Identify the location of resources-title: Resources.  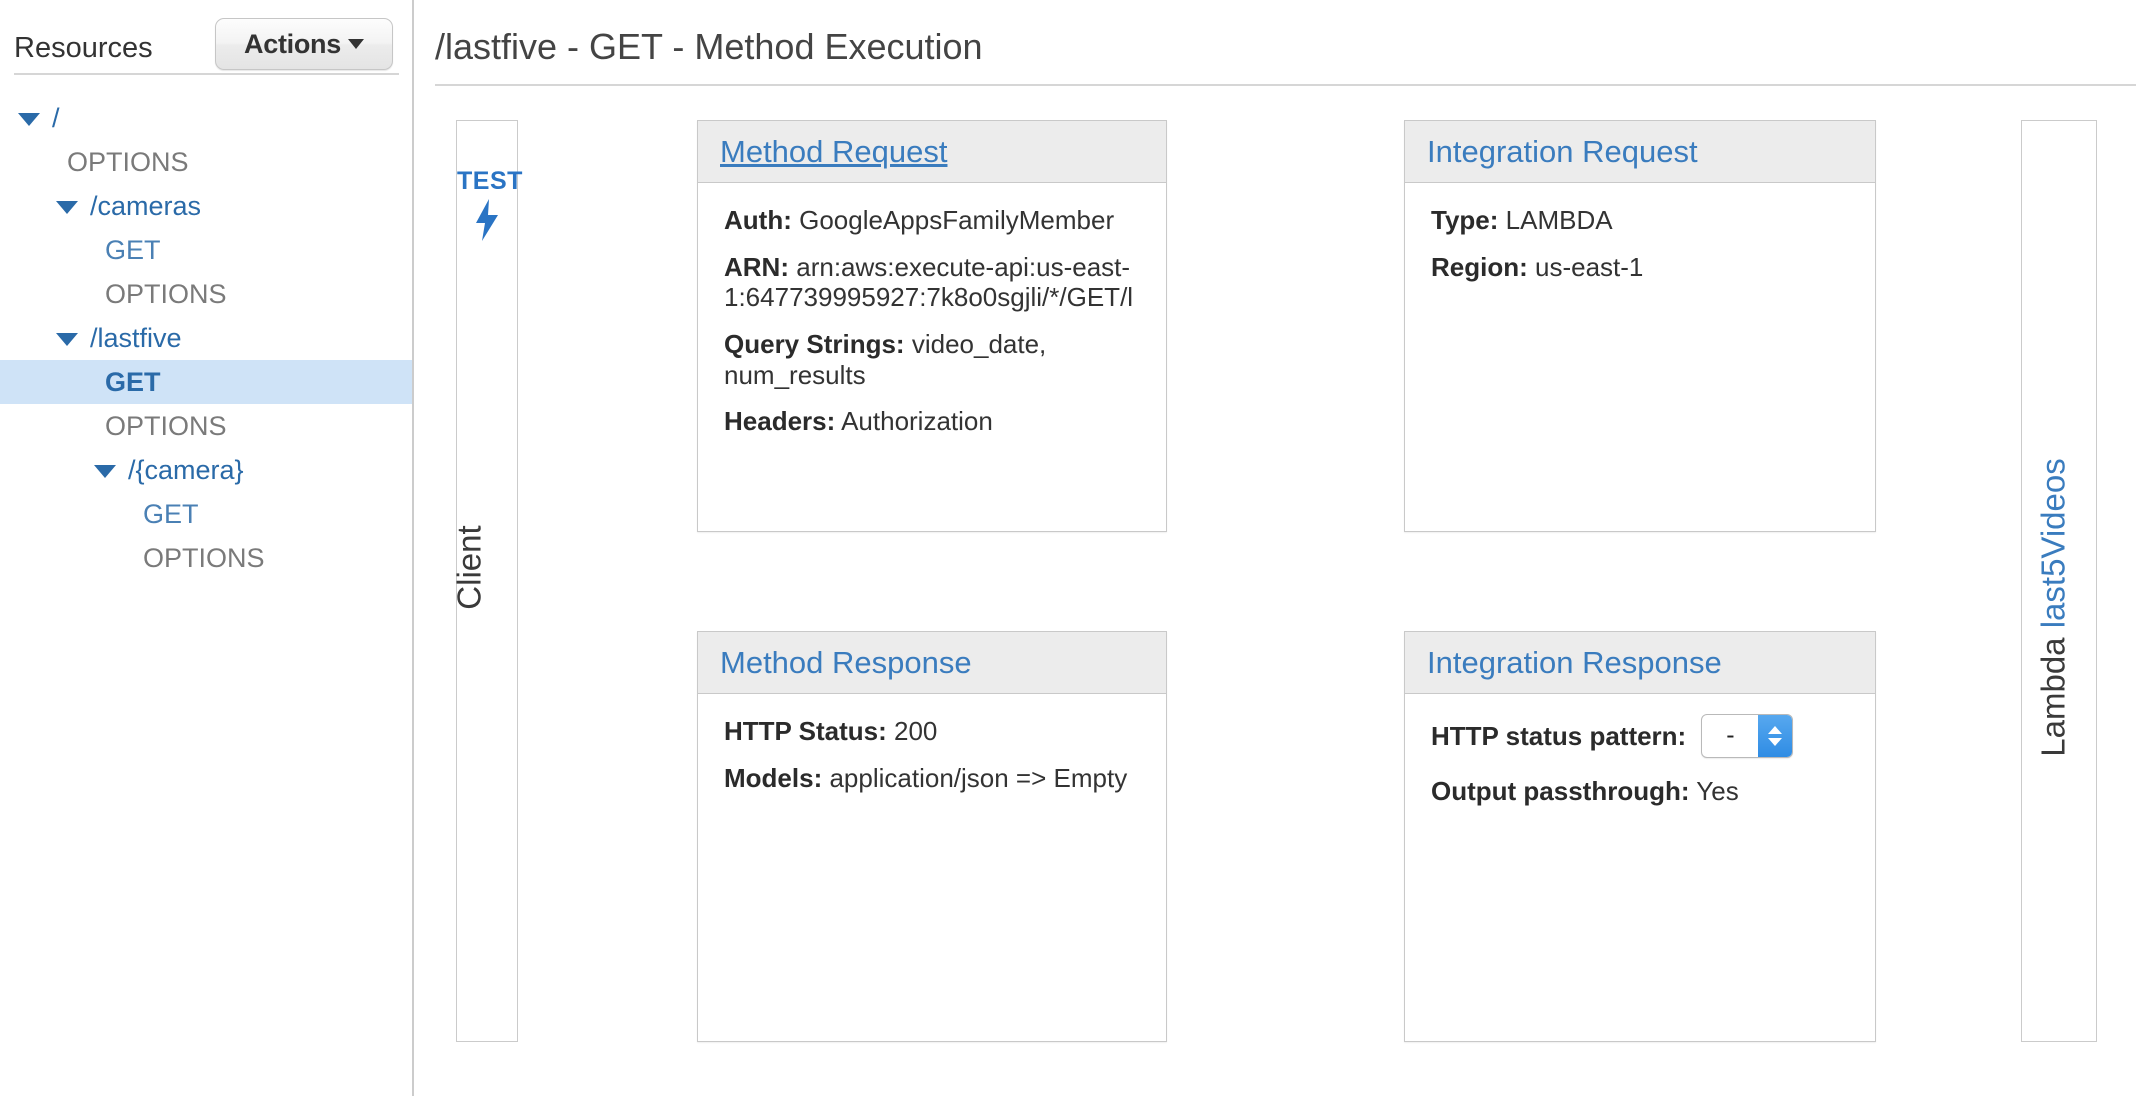
(83, 48).